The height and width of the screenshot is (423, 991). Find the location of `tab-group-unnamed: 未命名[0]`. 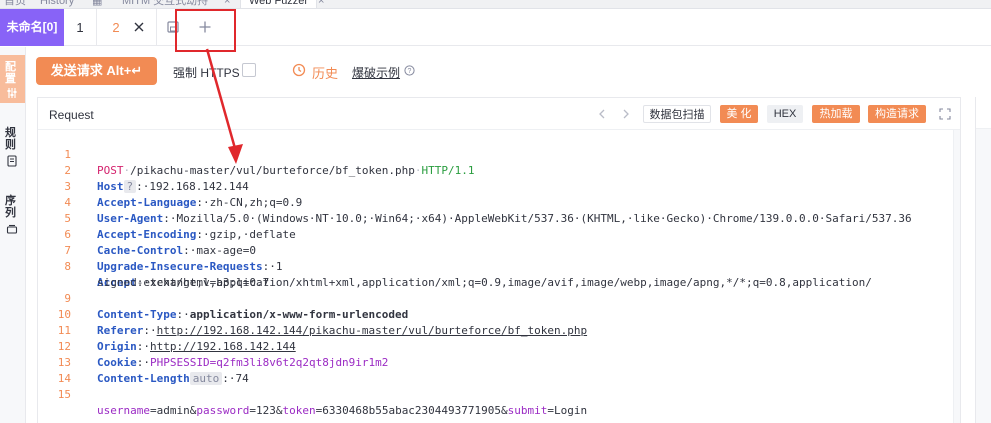

tab-group-unnamed: 未命名[0] is located at coordinates (32, 27).